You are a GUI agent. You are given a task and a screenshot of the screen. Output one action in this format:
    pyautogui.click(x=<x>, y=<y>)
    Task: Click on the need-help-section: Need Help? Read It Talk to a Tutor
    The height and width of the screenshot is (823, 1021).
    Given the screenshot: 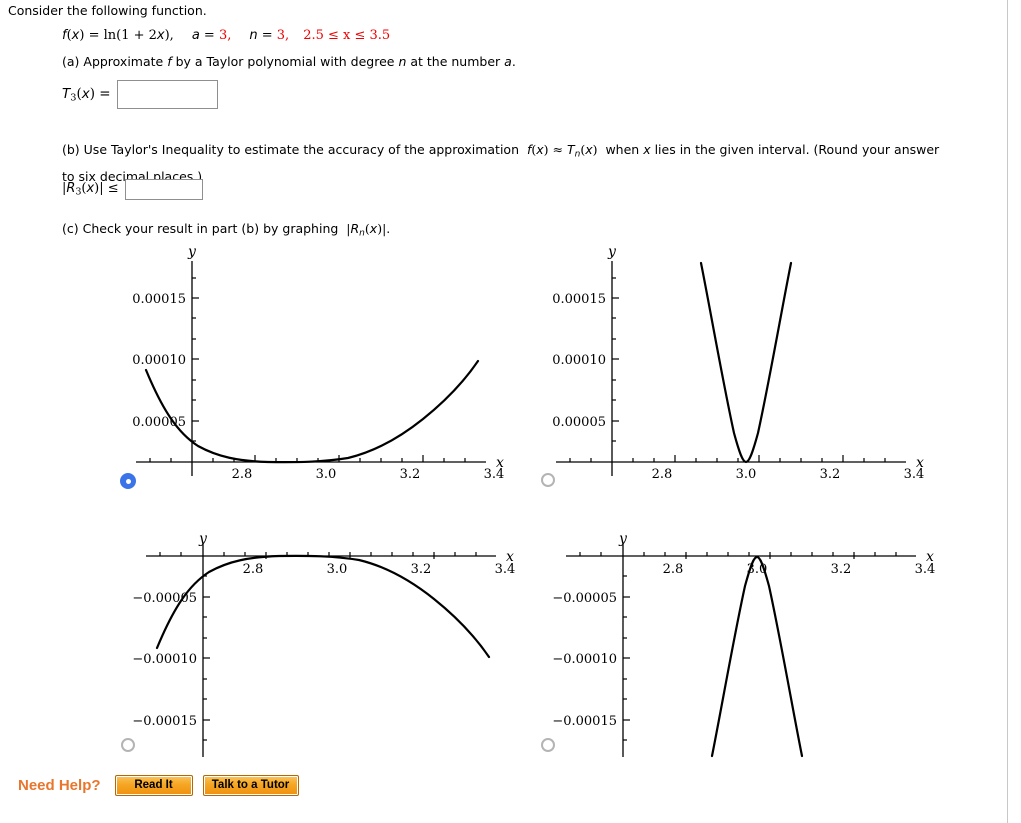 What is the action you would take?
    pyautogui.click(x=163, y=785)
    